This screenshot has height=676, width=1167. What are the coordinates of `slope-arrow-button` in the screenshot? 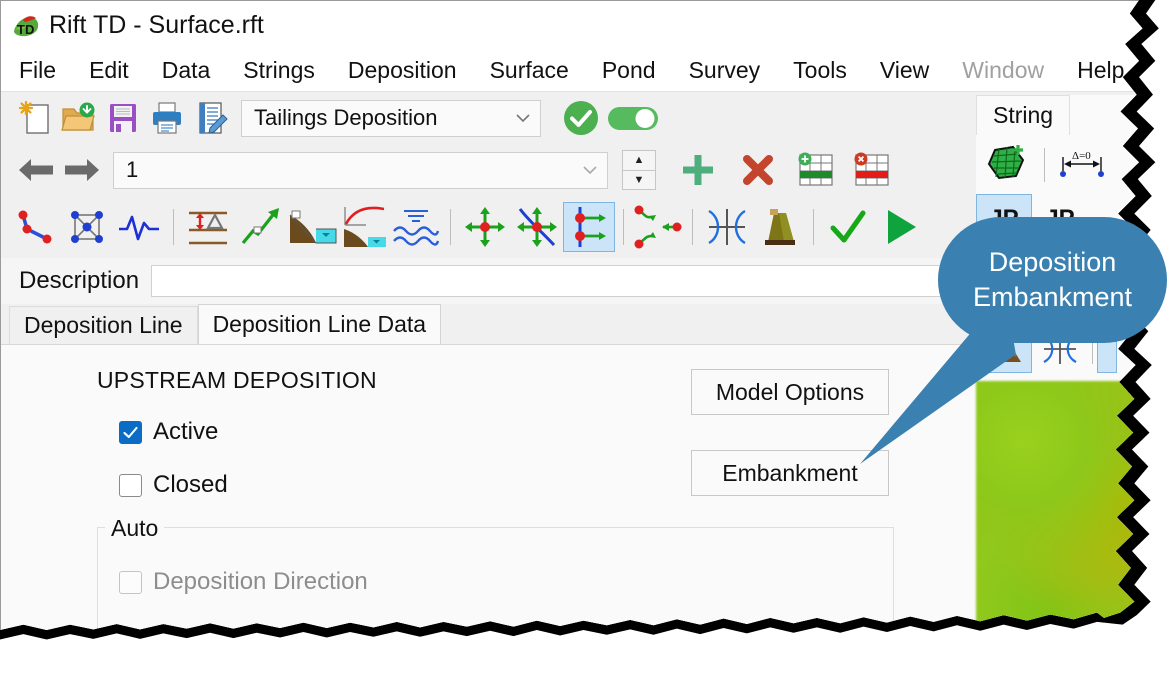 It's located at (260, 227).